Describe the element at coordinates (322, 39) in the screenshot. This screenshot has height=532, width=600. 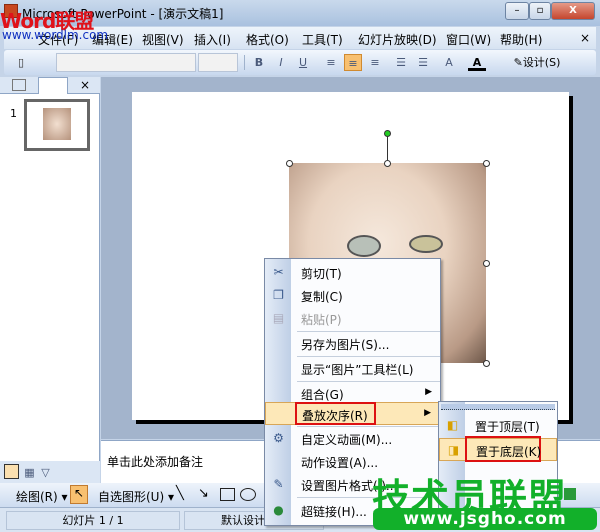
I see `menu-tools: 工具(T)` at that location.